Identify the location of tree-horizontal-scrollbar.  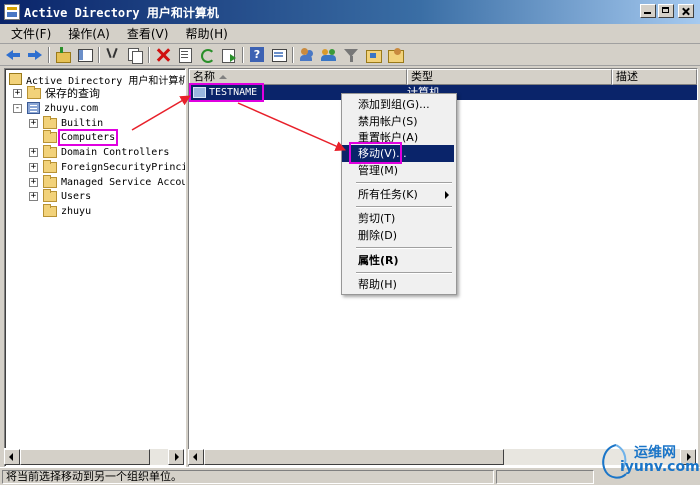
(94, 456).